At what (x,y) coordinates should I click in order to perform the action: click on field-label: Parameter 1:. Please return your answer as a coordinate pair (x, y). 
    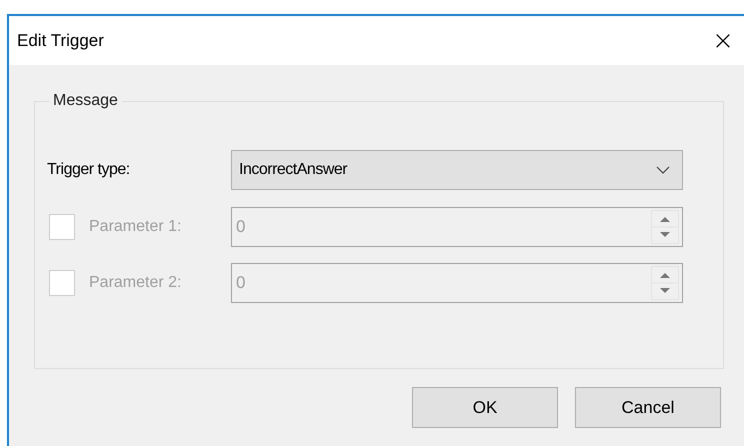
    Looking at the image, I should click on (135, 227).